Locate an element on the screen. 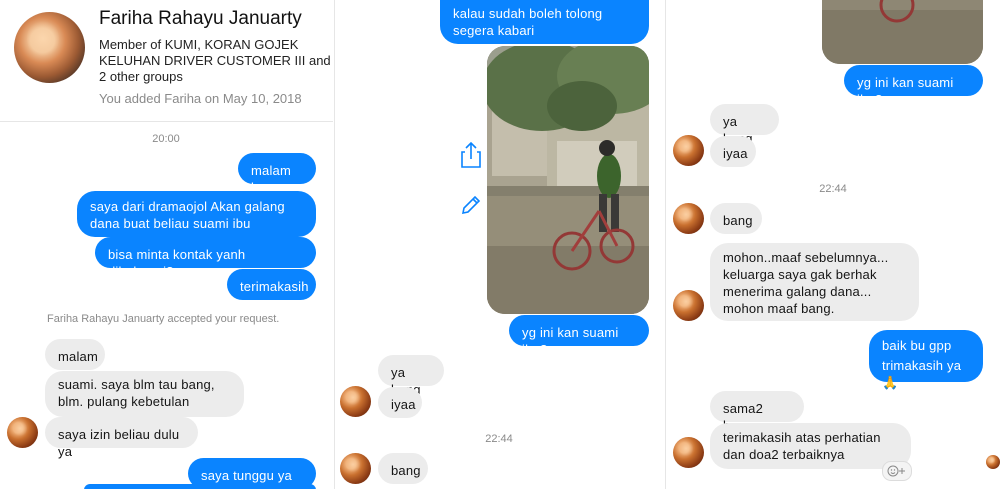  read-receipt-avatar is located at coordinates (993, 462).